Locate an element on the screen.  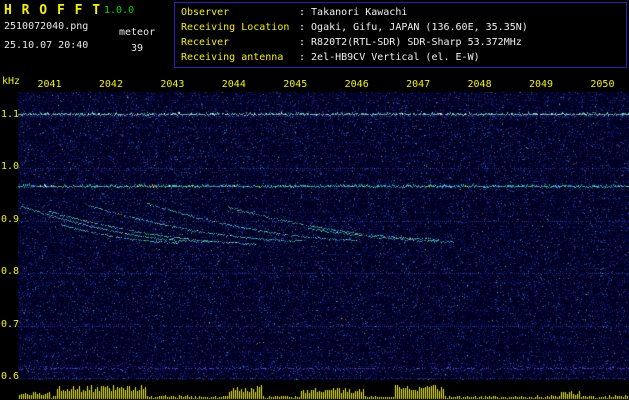
freq-tick-label: 0.8 is located at coordinates (10, 271).